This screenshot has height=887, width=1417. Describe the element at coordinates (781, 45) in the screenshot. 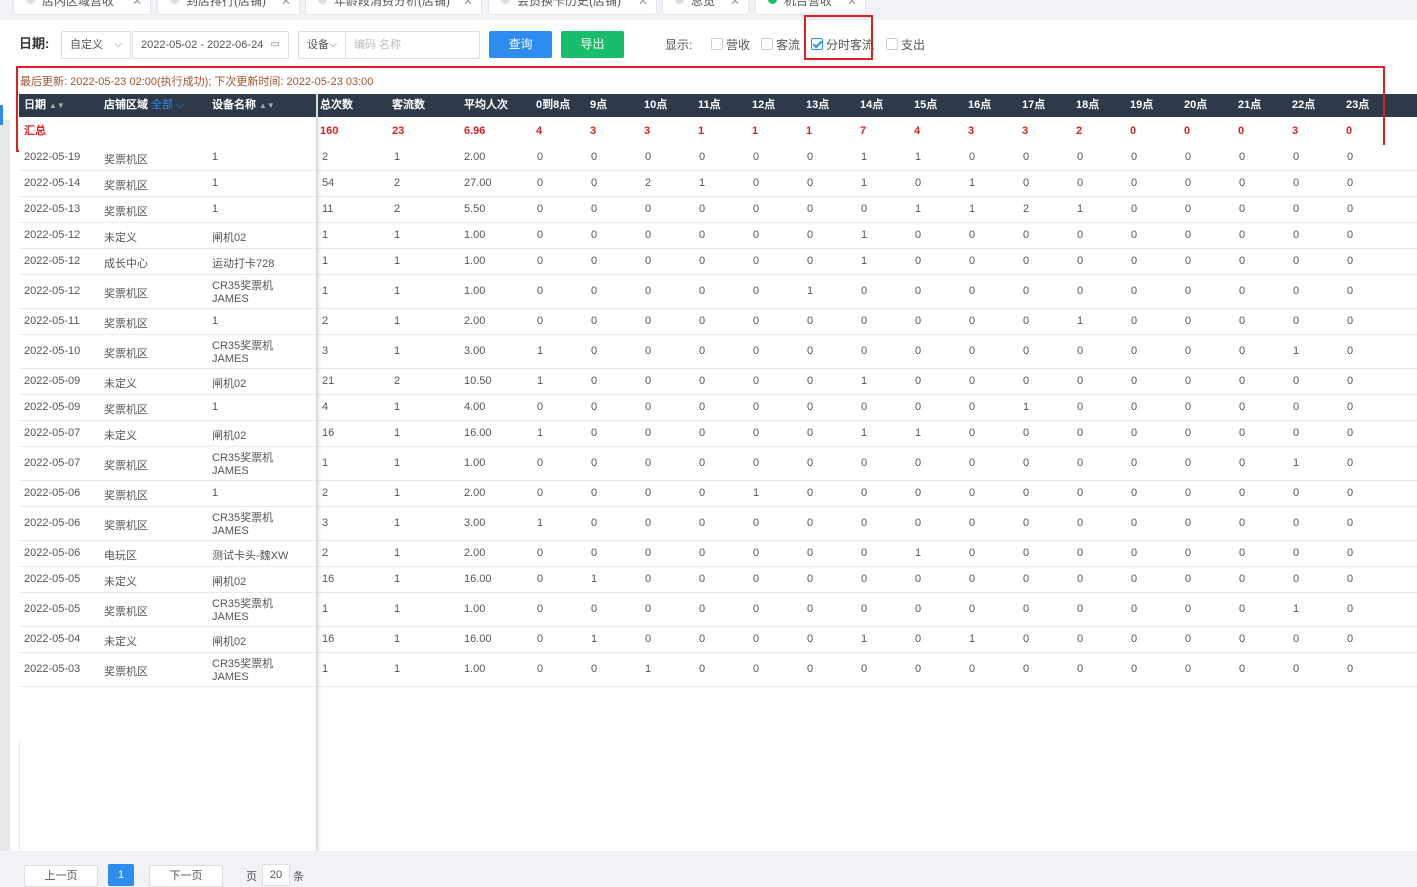

I see `checkbox-visitors: 客流` at that location.